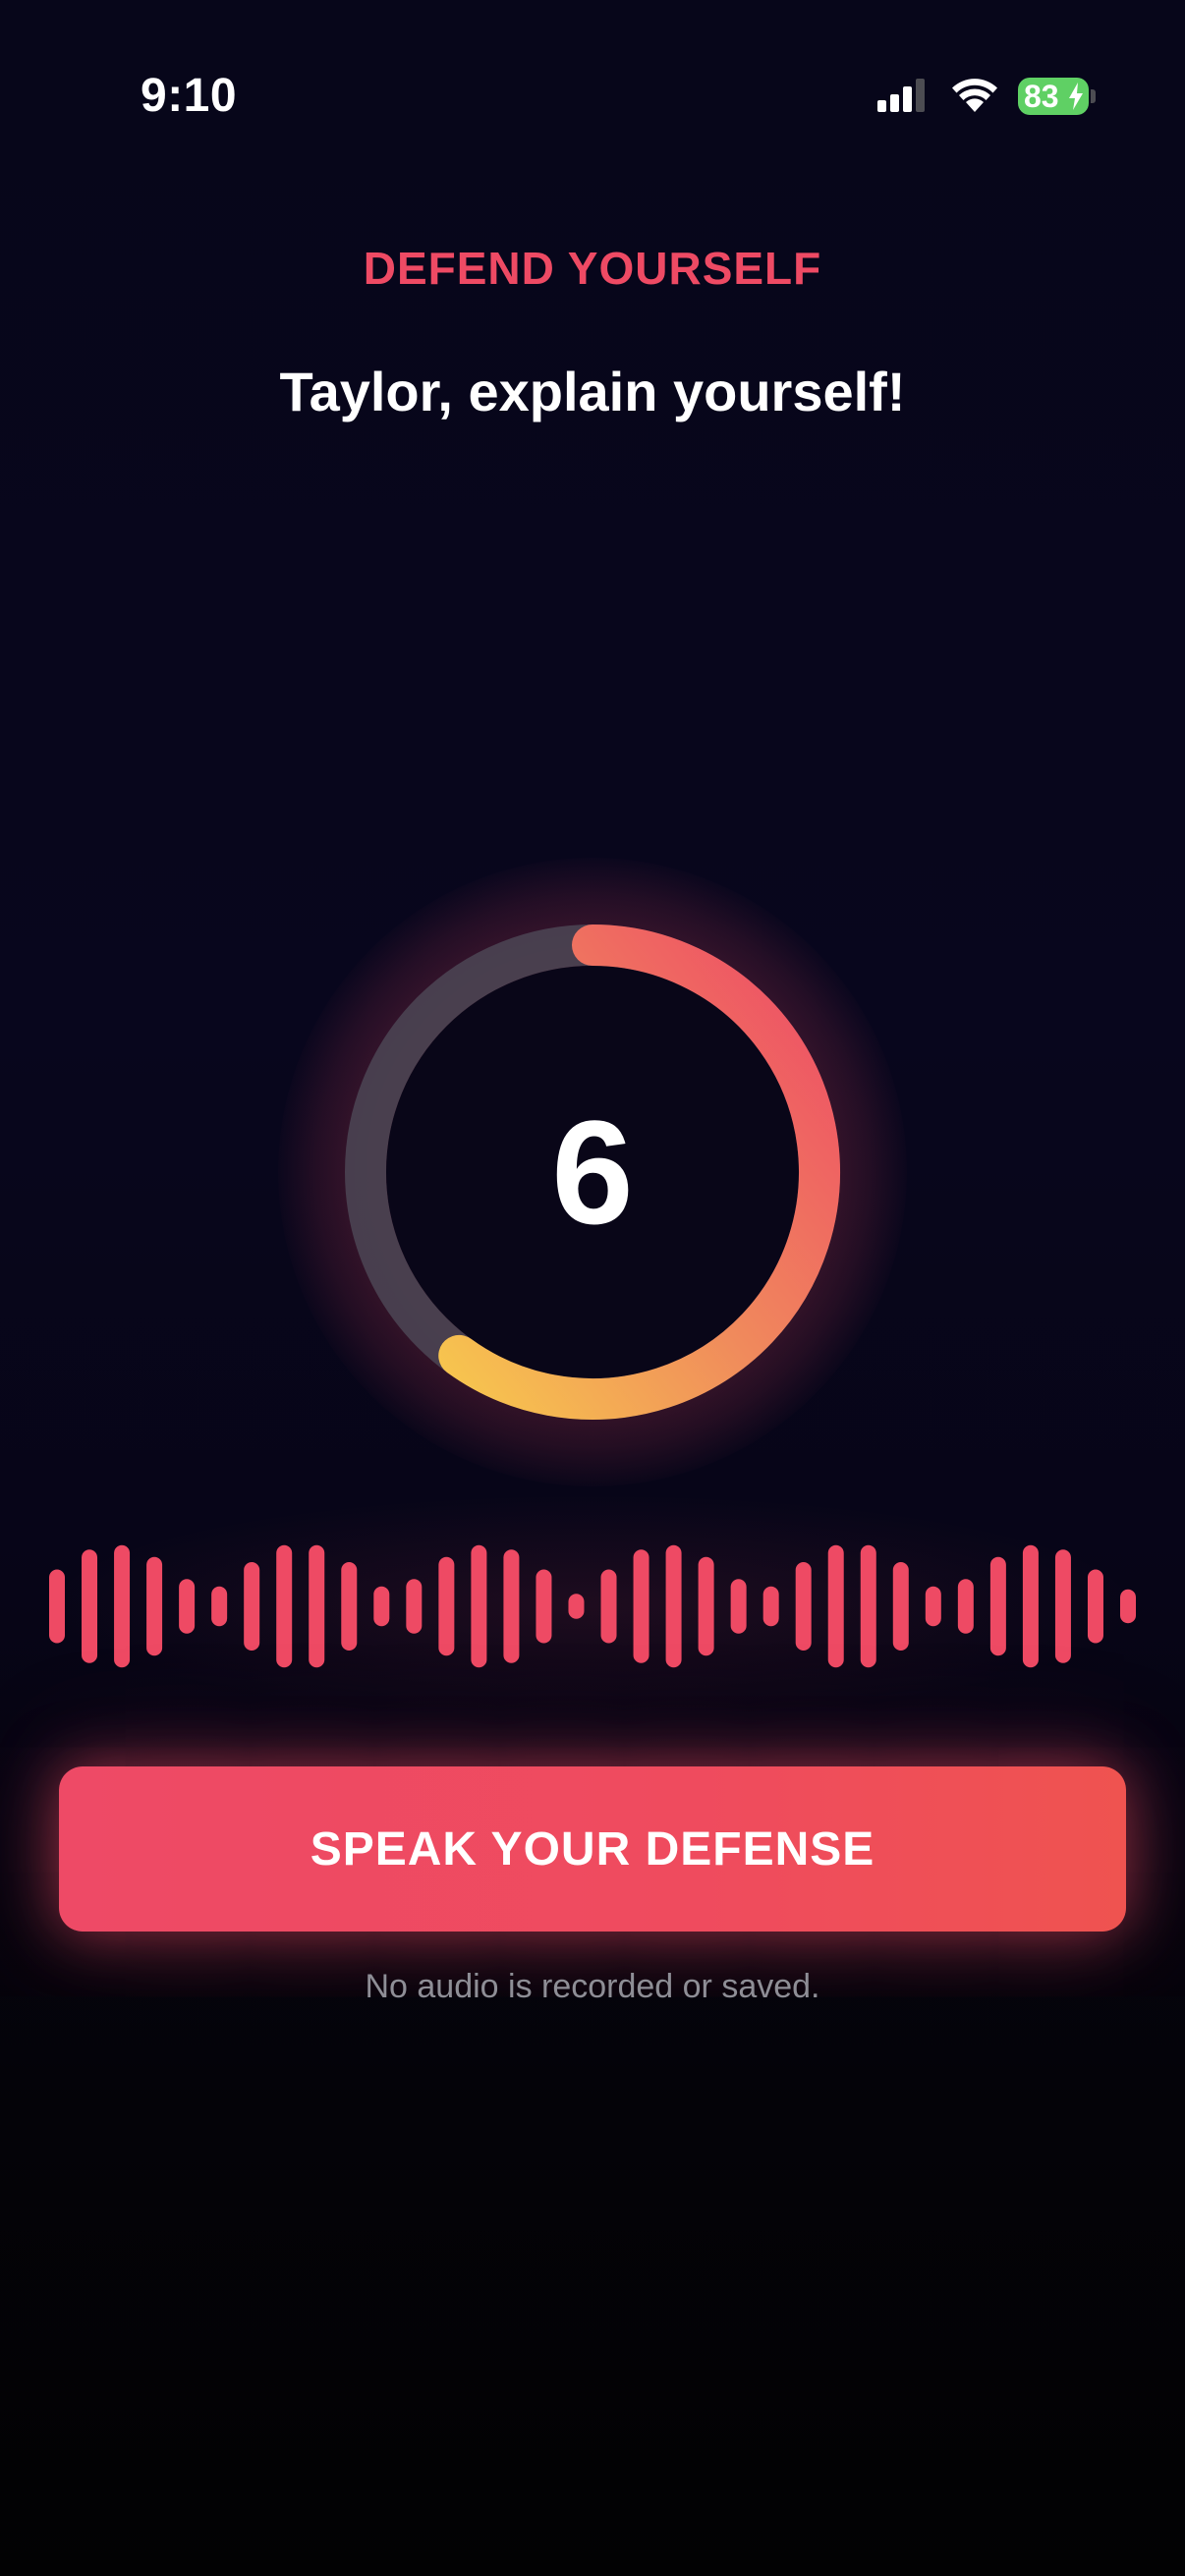 The width and height of the screenshot is (1185, 2576). I want to click on battery-nub, so click(1093, 96).